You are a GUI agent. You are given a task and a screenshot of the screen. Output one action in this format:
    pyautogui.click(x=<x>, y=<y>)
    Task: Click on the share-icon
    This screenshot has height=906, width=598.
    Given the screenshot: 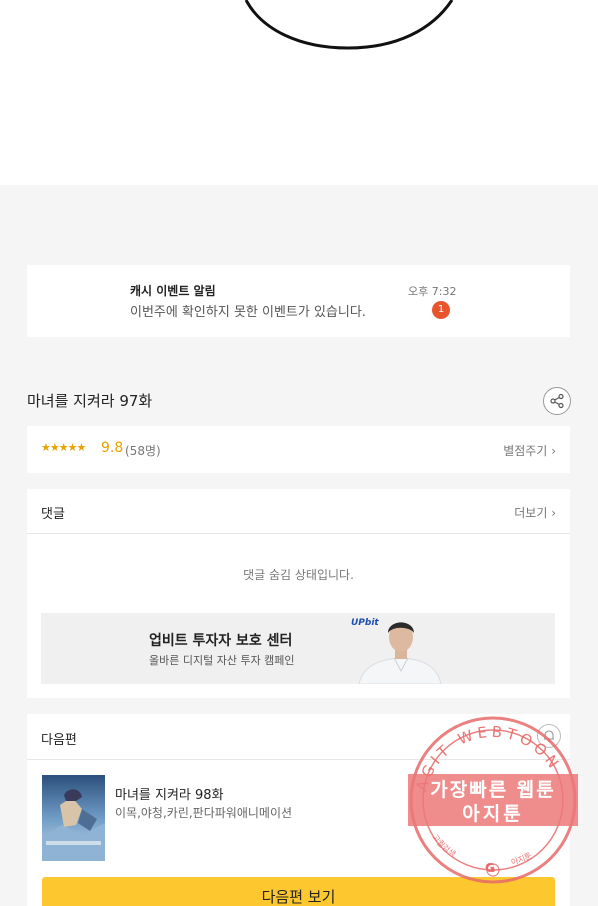 What is the action you would take?
    pyautogui.click(x=557, y=401)
    